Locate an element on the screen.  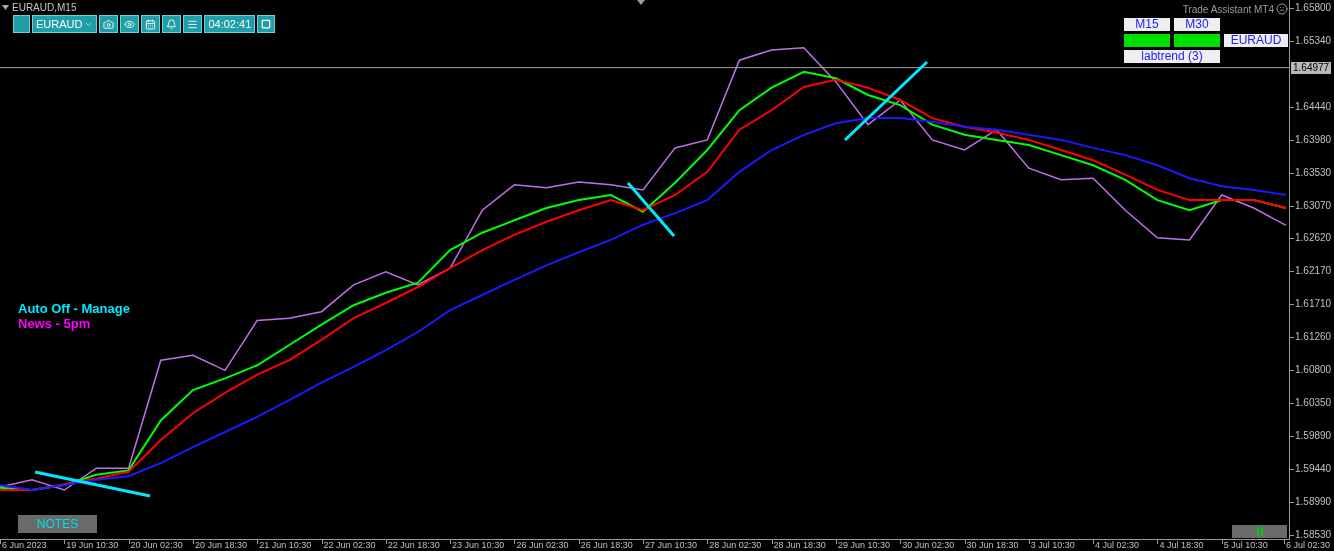
time-label: 22 Jun 02:30 is located at coordinates (349, 545).